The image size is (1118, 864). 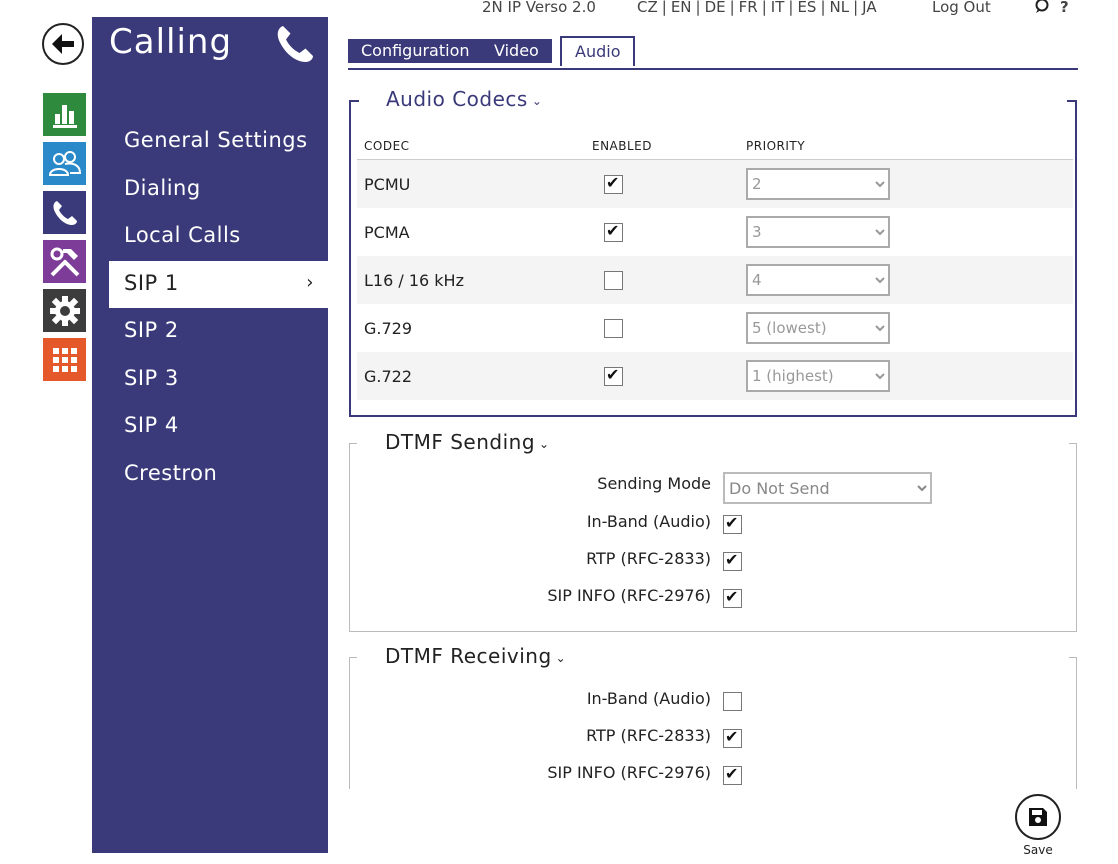 I want to click on nav-item-general-settings: General Settings, so click(x=218, y=142).